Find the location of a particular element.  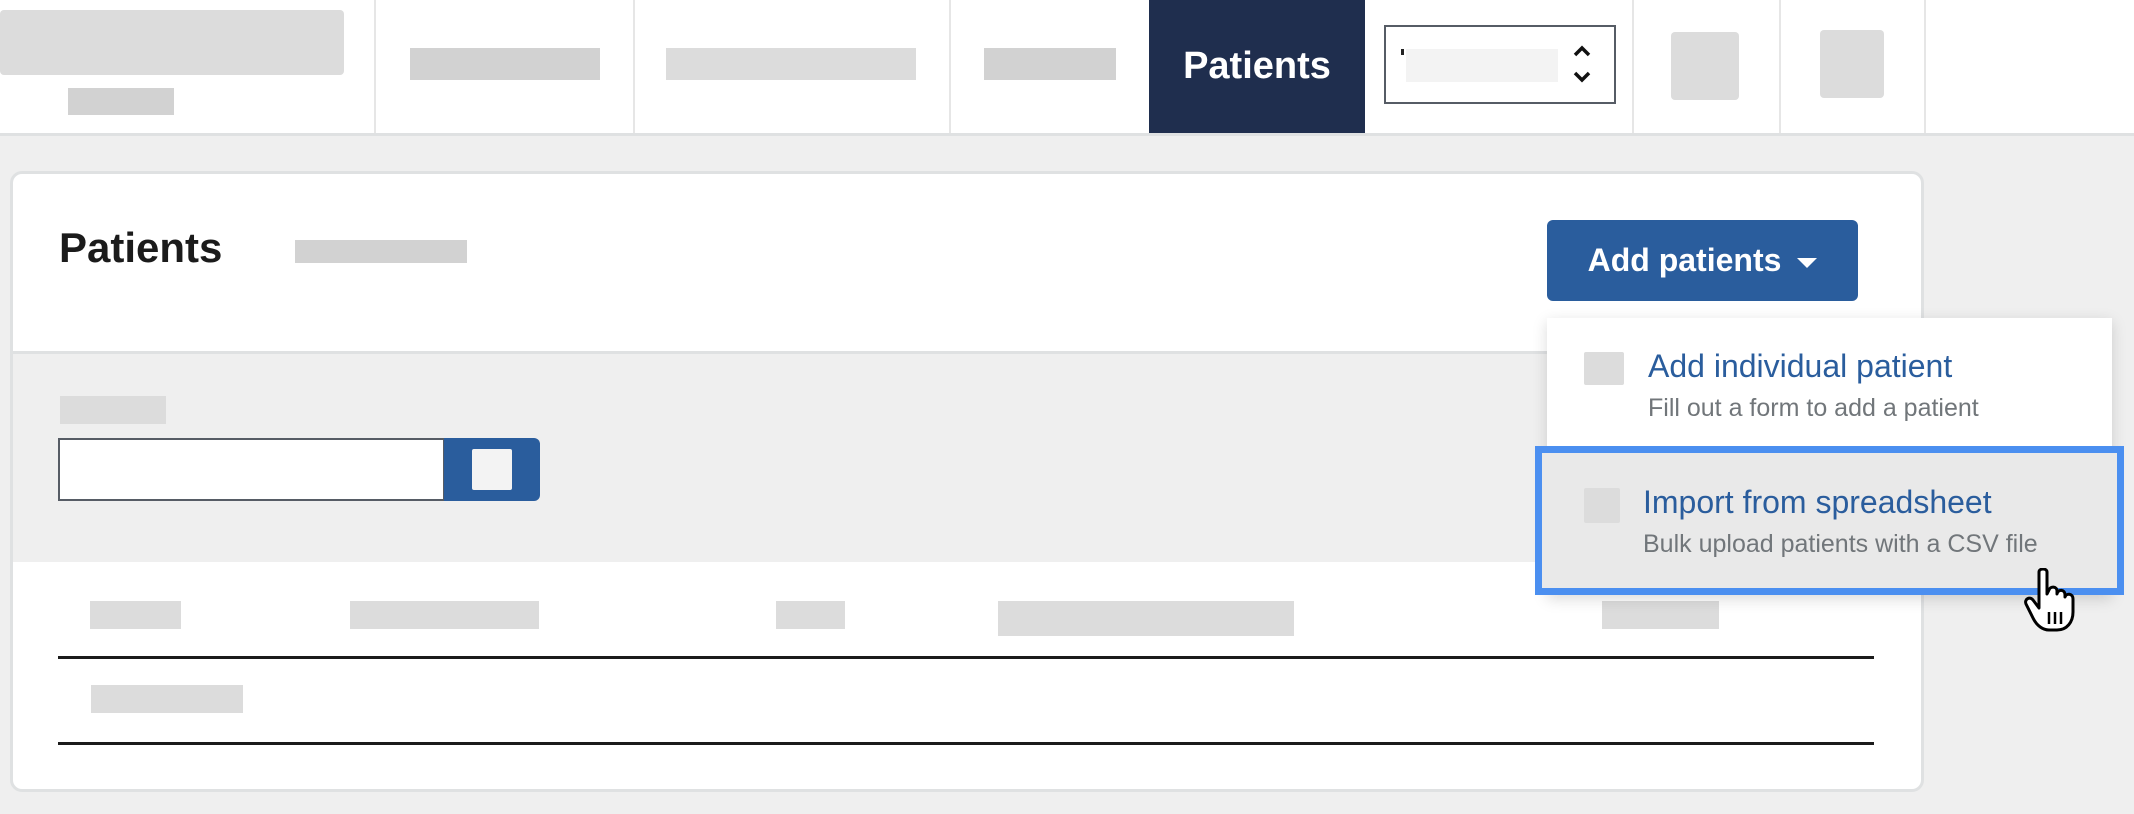

search-button is located at coordinates (492, 469).